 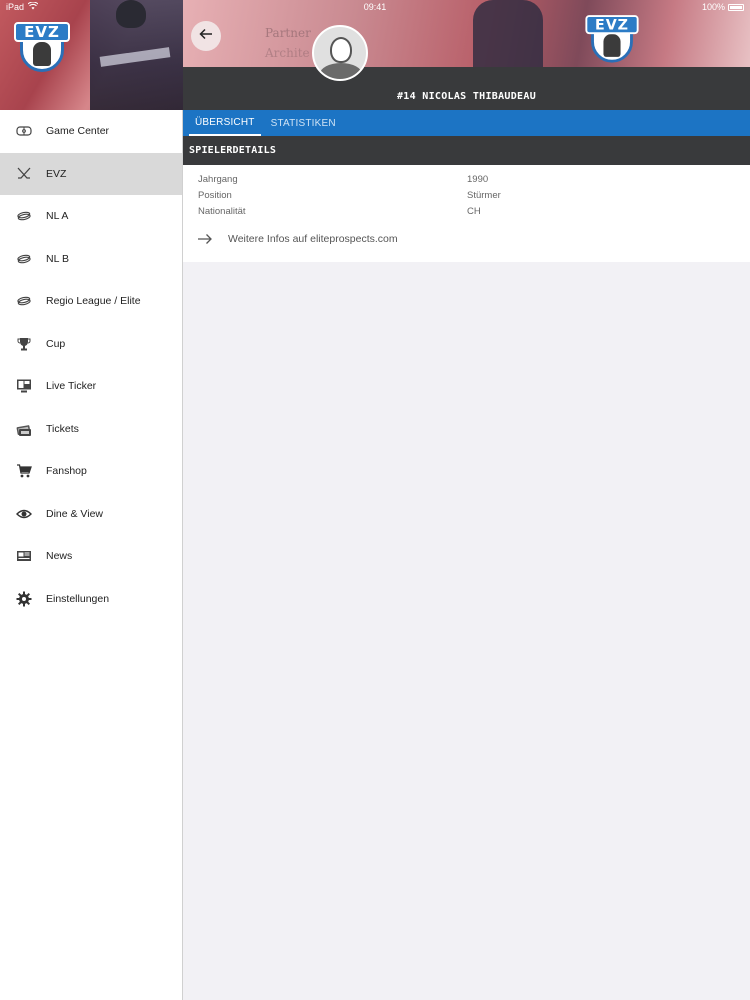 What do you see at coordinates (78, 598) in the screenshot?
I see `sidebar-item-label: Einstellungen` at bounding box center [78, 598].